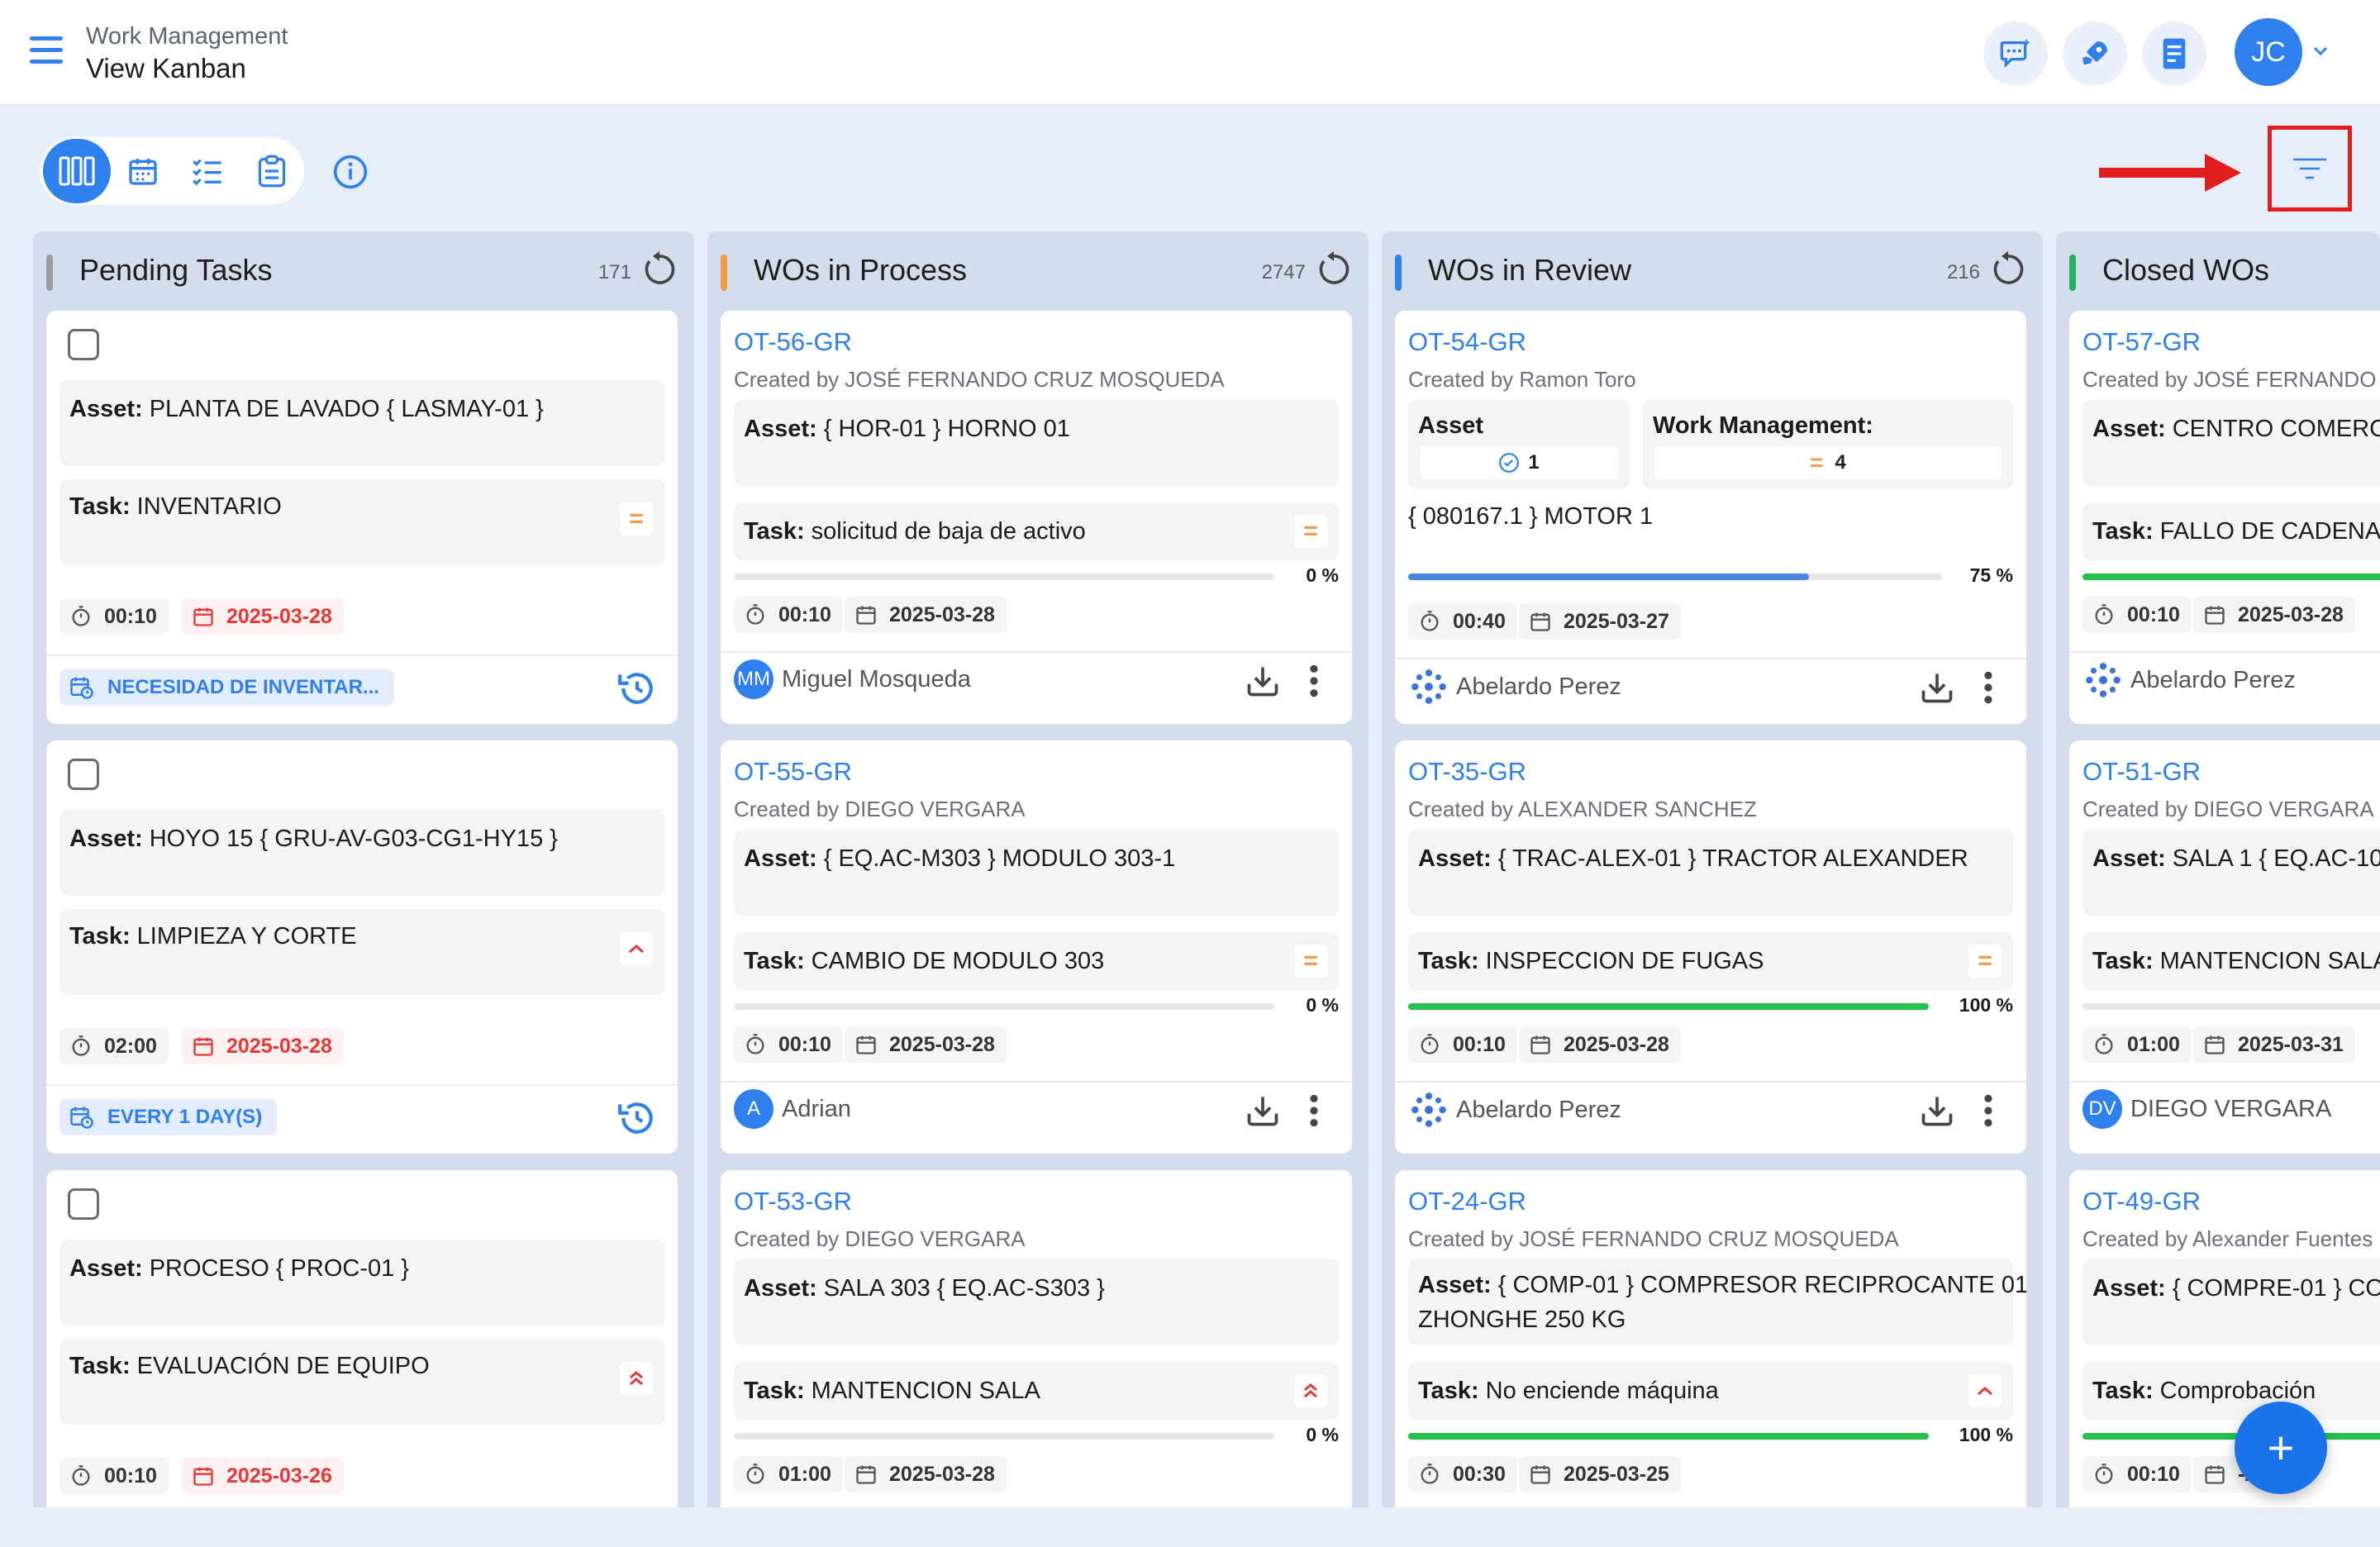  What do you see at coordinates (2095, 53) in the screenshot?
I see `launch-button` at bounding box center [2095, 53].